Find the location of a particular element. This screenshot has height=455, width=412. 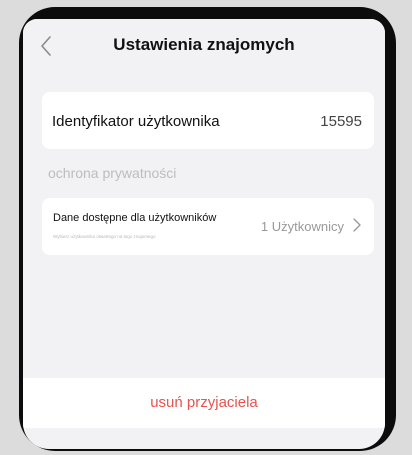

navigation-bar: Ustawienia znajomych is located at coordinates (204, 45).